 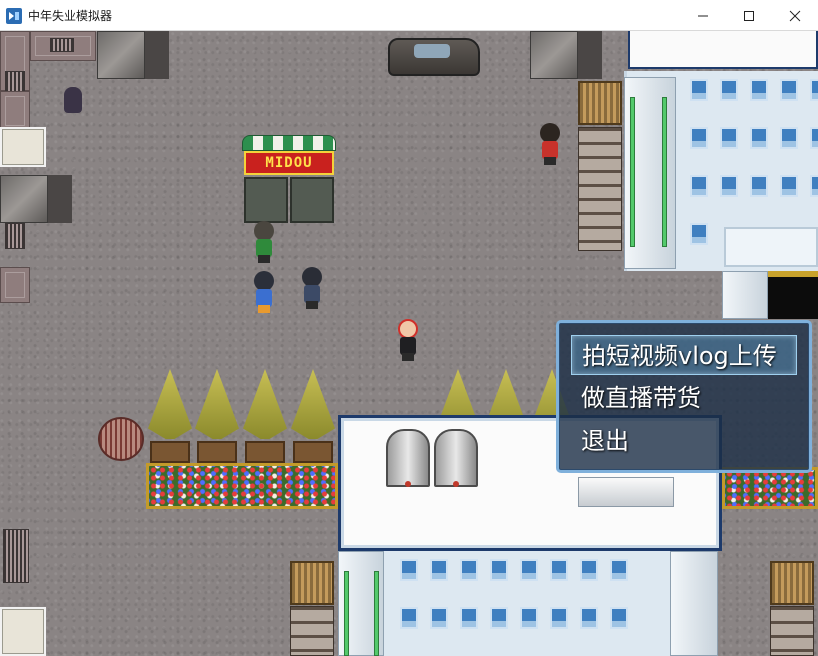 I want to click on close-button, so click(x=795, y=15).